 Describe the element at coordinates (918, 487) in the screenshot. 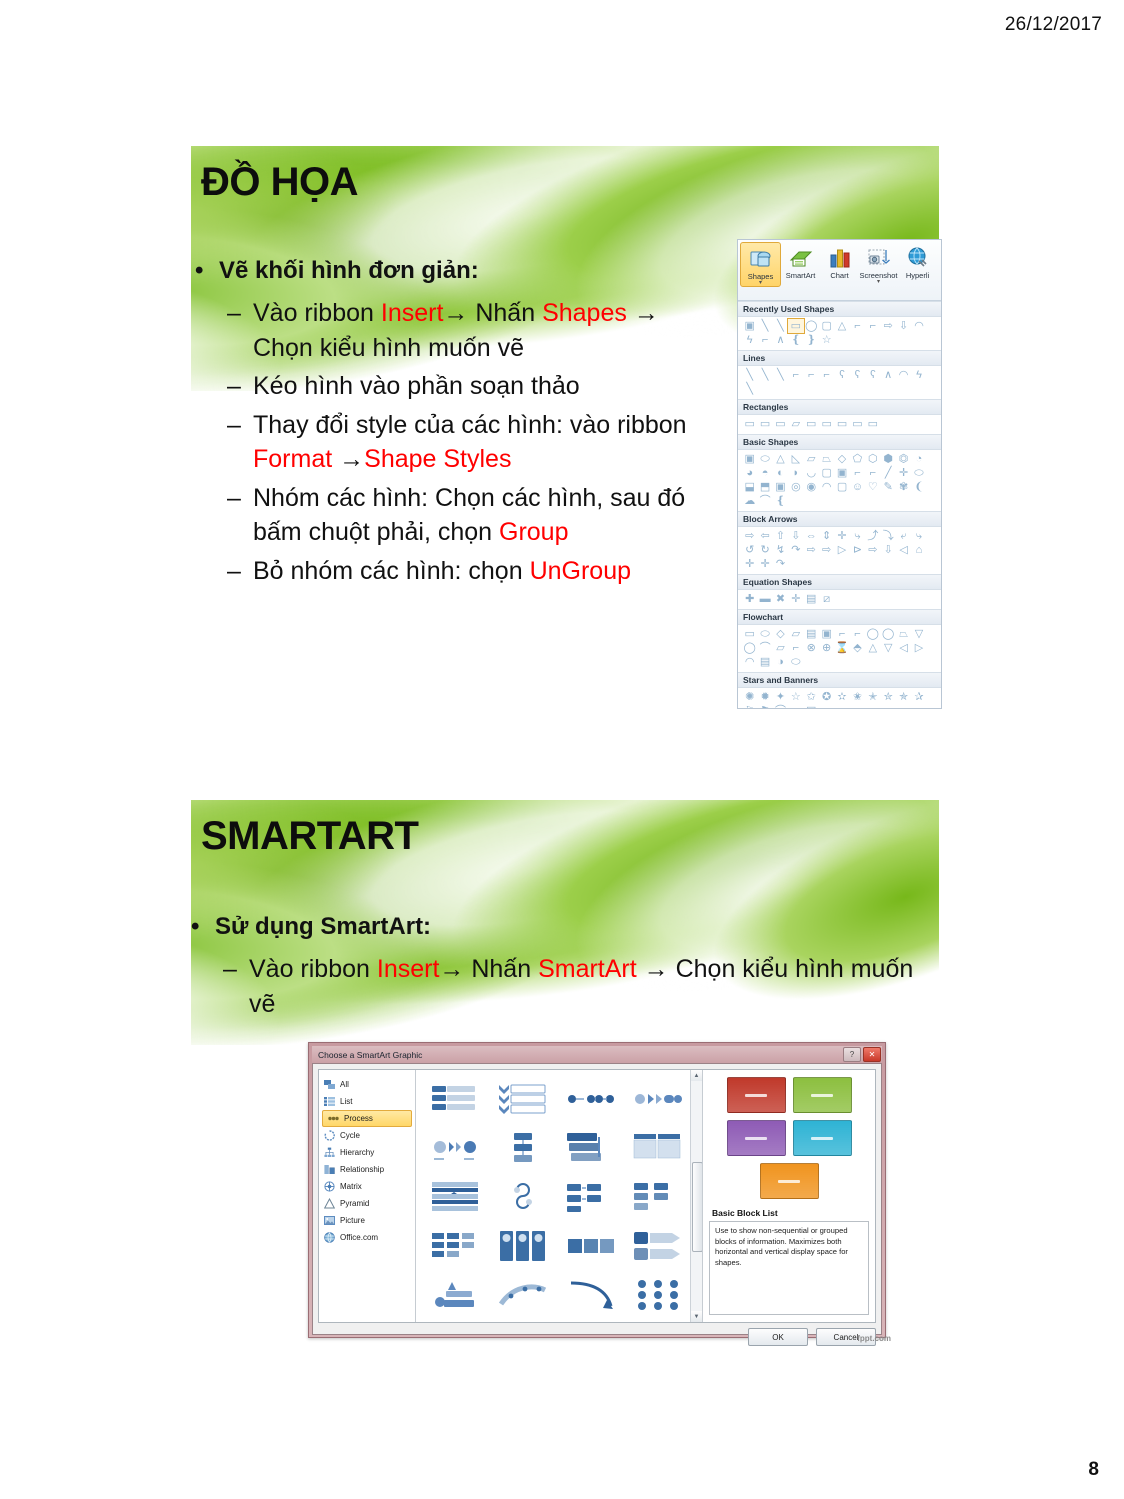

I see `shape-cell: ❨` at that location.